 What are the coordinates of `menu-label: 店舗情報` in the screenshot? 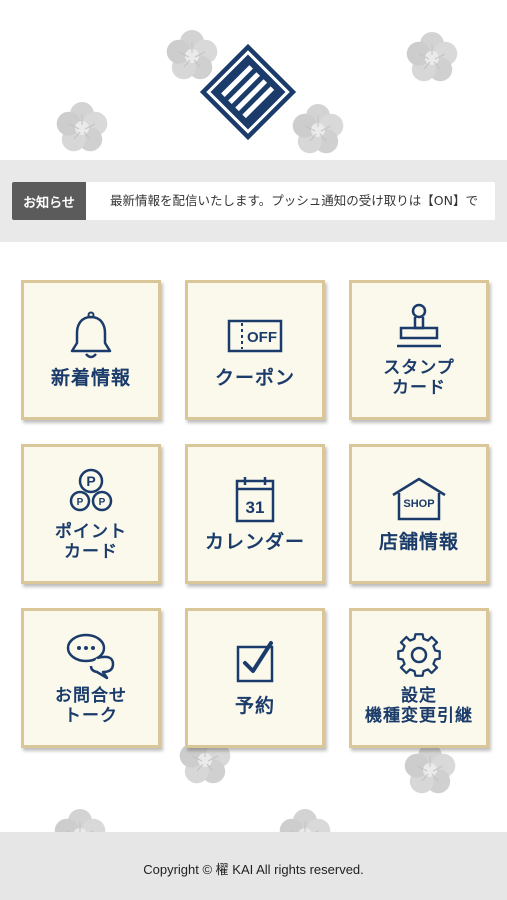 It's located at (418, 542).